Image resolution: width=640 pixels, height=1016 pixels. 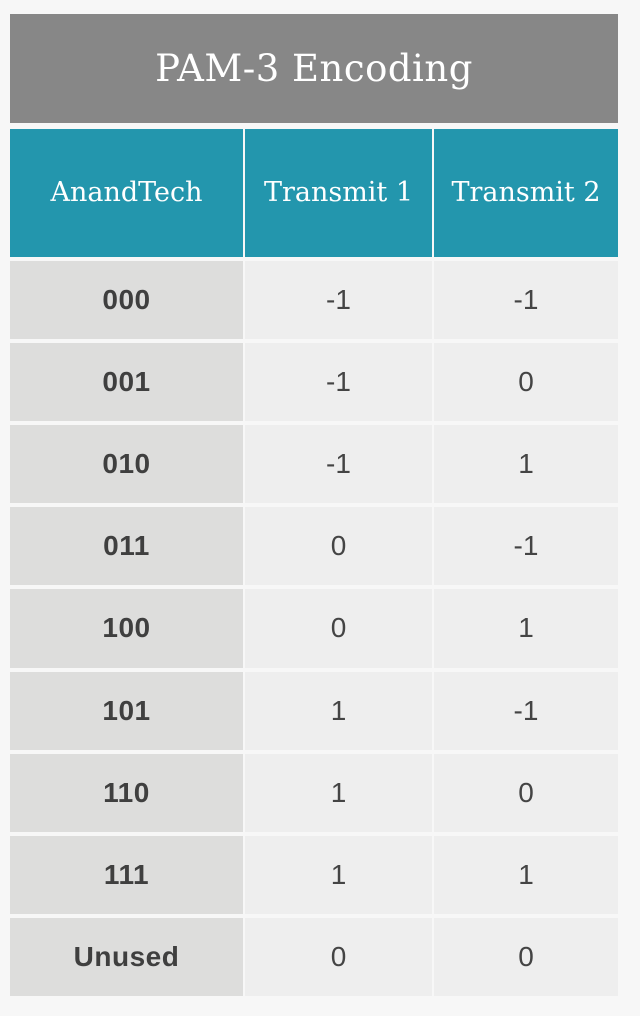 What do you see at coordinates (126, 546) in the screenshot?
I see `cell-code: 011` at bounding box center [126, 546].